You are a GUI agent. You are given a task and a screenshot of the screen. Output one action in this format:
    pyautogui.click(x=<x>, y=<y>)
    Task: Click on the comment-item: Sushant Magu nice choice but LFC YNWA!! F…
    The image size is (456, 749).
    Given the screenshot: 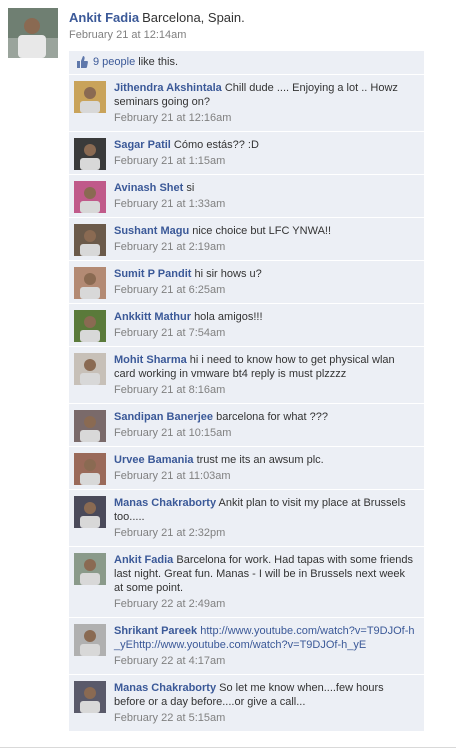 What is the action you would take?
    pyautogui.click(x=246, y=239)
    